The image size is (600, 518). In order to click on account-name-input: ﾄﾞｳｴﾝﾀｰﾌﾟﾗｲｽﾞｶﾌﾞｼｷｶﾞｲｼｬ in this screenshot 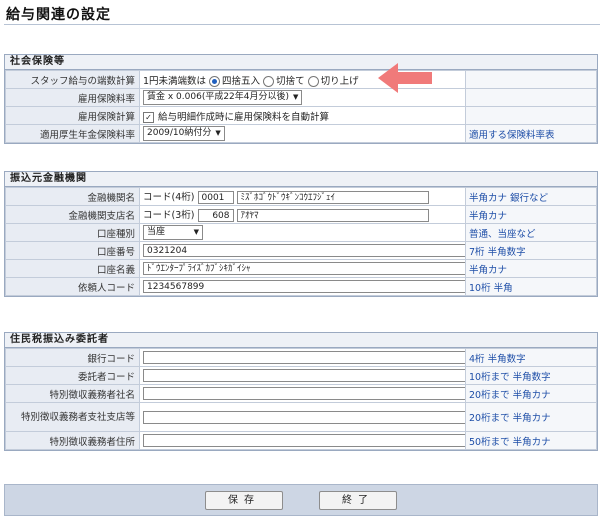, I will do `click(304, 268)`.